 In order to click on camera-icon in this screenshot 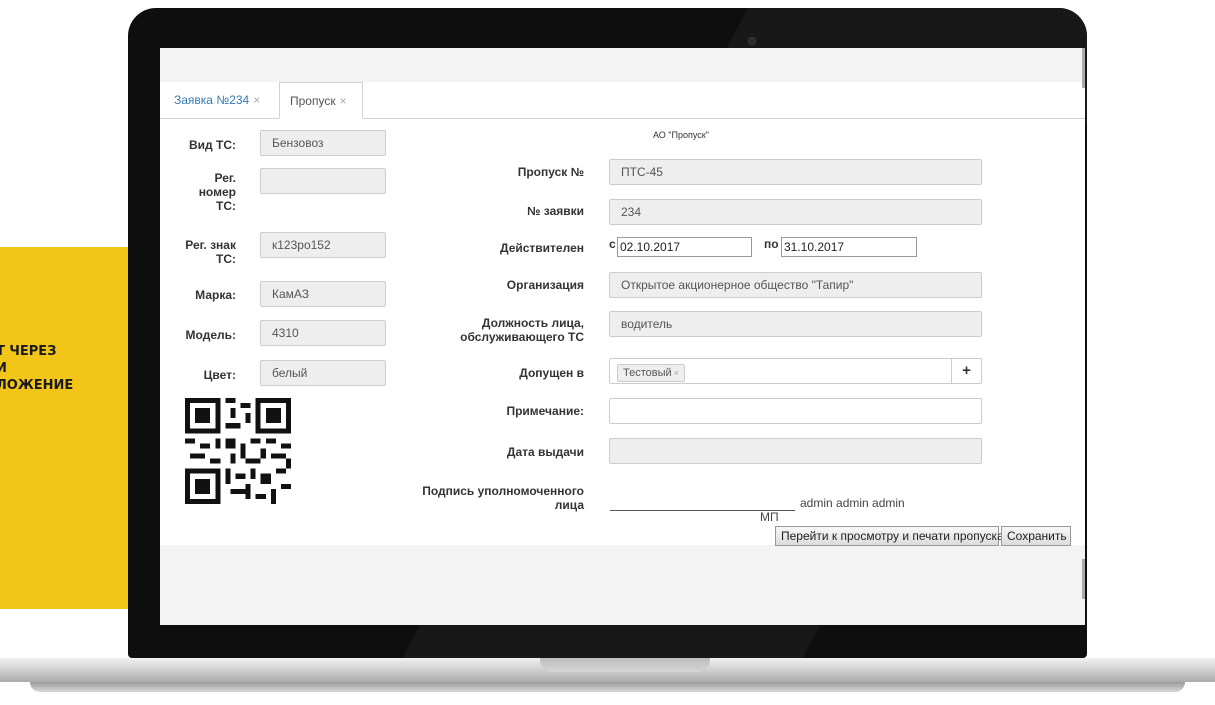, I will do `click(752, 41)`.